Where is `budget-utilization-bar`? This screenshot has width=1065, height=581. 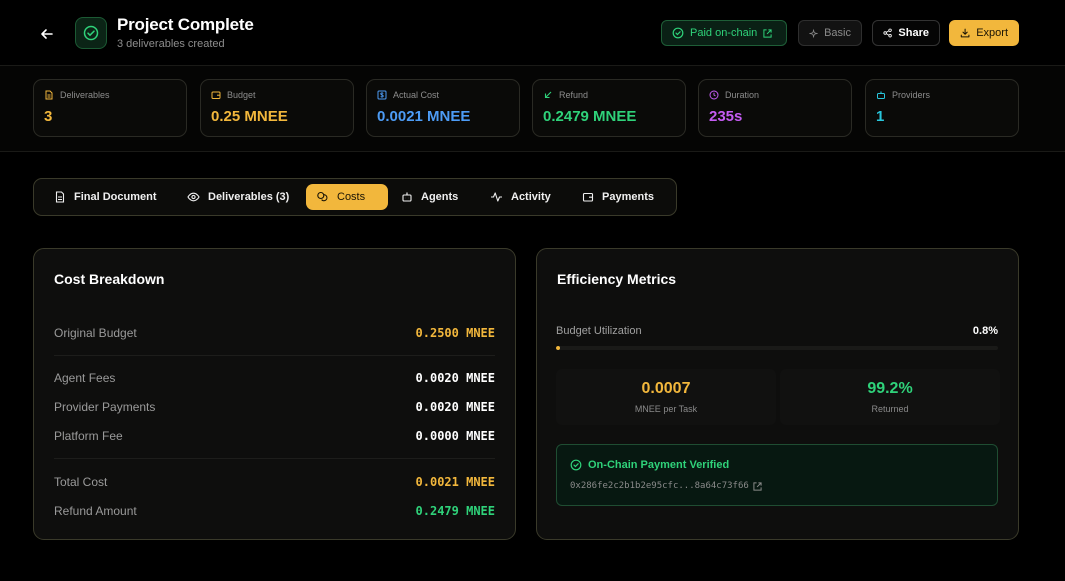
budget-utilization-bar is located at coordinates (777, 348).